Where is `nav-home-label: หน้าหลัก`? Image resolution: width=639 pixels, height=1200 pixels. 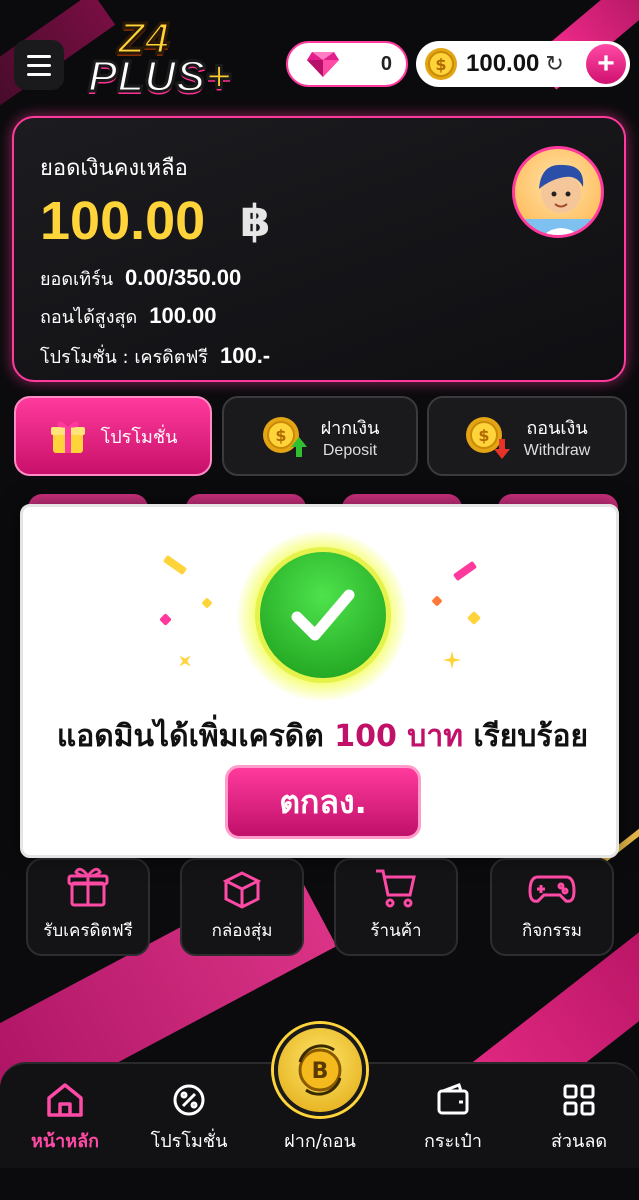
nav-home-label: หน้าหลัก is located at coordinates (65, 1141).